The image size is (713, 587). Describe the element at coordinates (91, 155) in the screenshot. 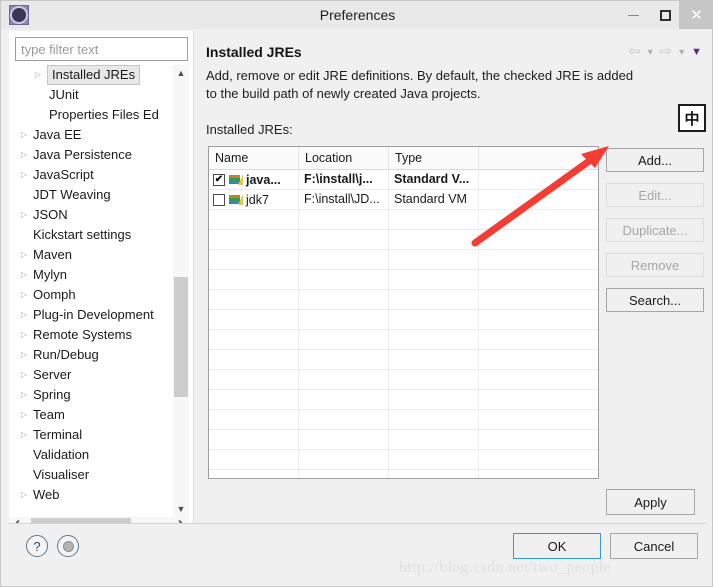

I see `sidebar-item-java-persistence: ▷ Java Persistence` at that location.